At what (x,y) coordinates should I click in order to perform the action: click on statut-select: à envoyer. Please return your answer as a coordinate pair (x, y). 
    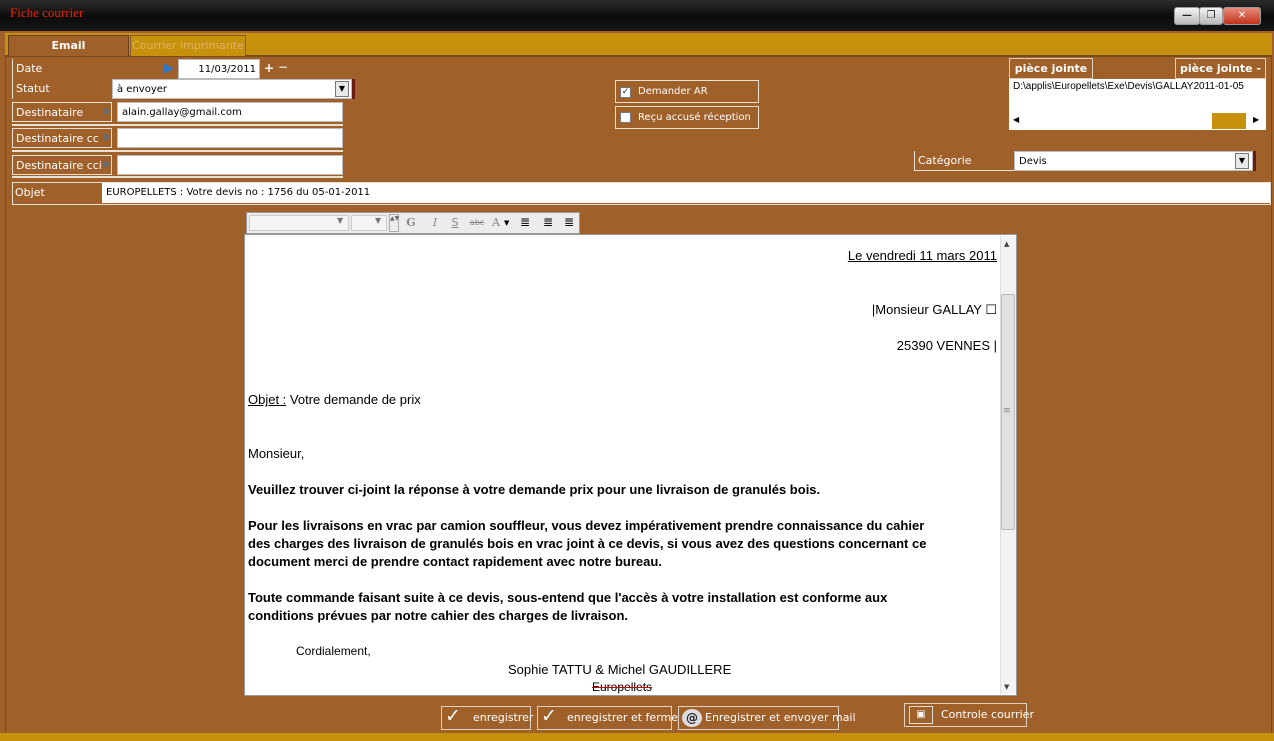
    Looking at the image, I should click on (232, 89).